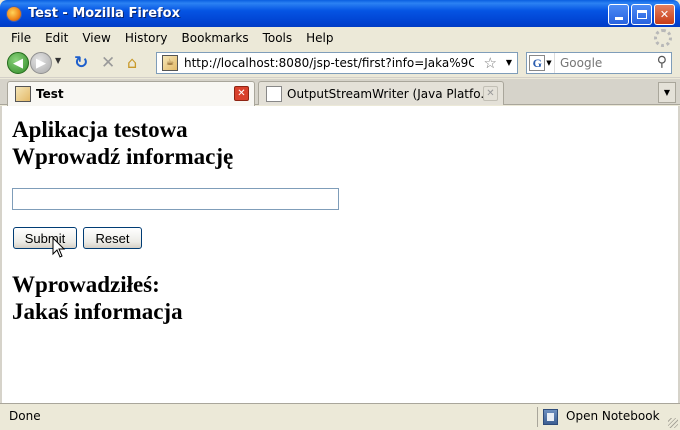 This screenshot has width=680, height=430. I want to click on close-window-button: ✕, so click(664, 14).